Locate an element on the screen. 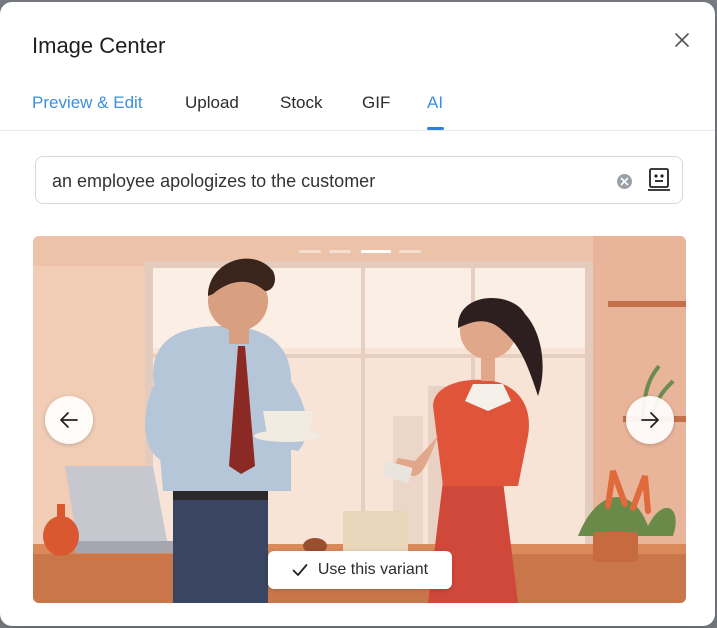 This screenshot has width=717, height=628. next-image-button is located at coordinates (650, 420).